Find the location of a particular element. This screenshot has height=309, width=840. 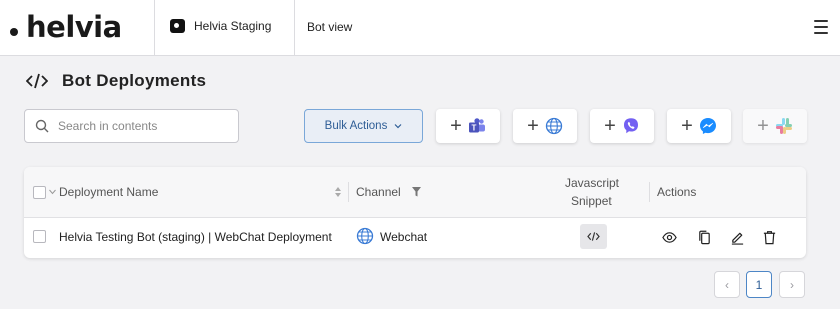

bulk-actions-label: Bulk Actions is located at coordinates (356, 126).